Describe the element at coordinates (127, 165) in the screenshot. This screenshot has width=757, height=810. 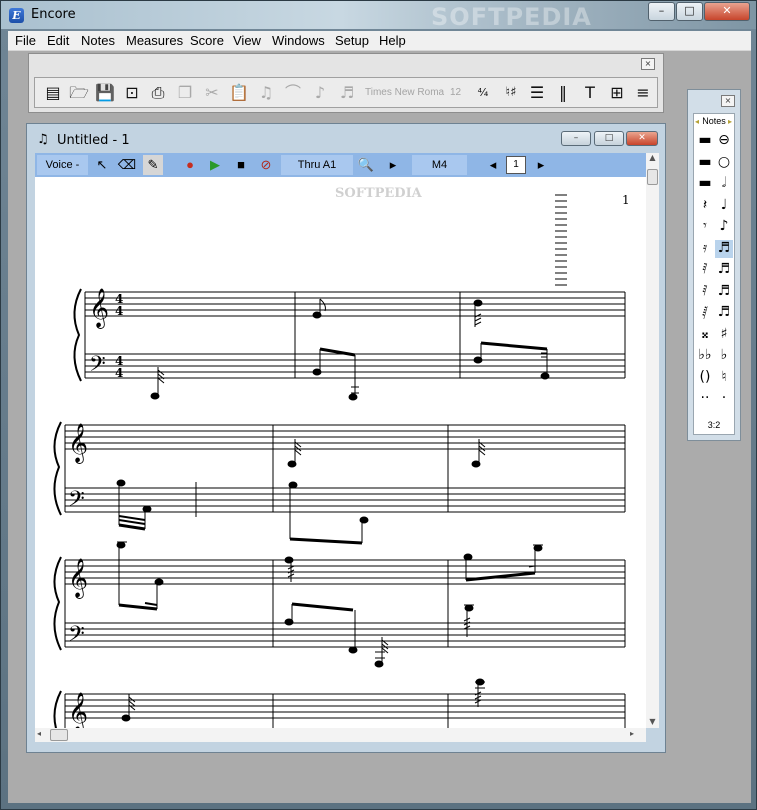
I see `eraser-tool-icon: ⌫` at that location.